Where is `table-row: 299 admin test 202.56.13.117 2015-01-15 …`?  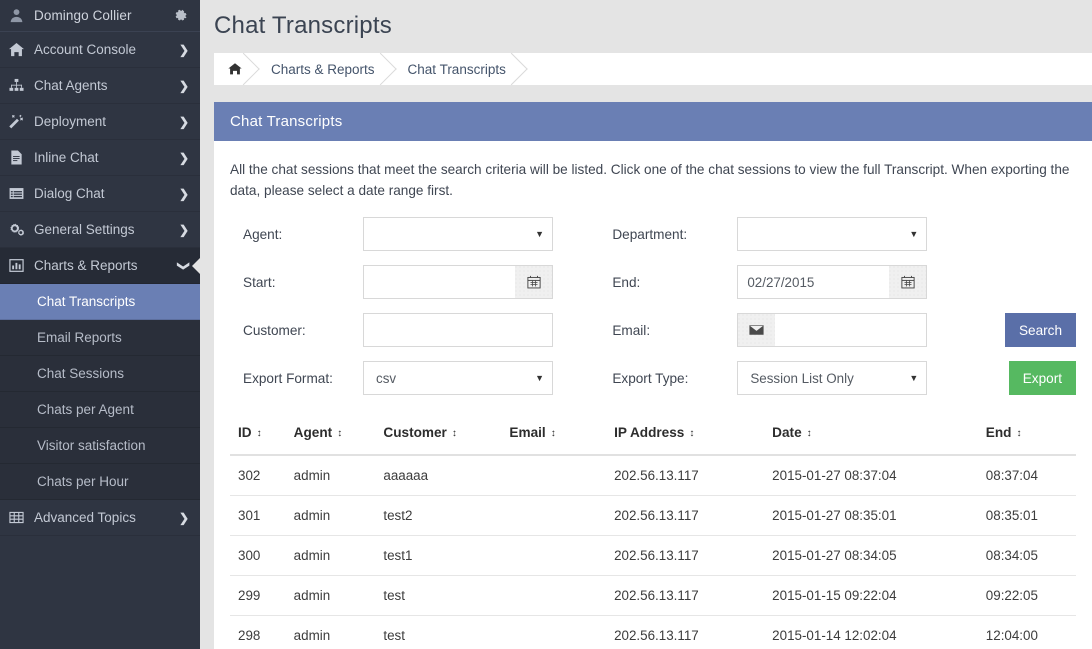 table-row: 299 admin test 202.56.13.117 2015-01-15 … is located at coordinates (653, 596).